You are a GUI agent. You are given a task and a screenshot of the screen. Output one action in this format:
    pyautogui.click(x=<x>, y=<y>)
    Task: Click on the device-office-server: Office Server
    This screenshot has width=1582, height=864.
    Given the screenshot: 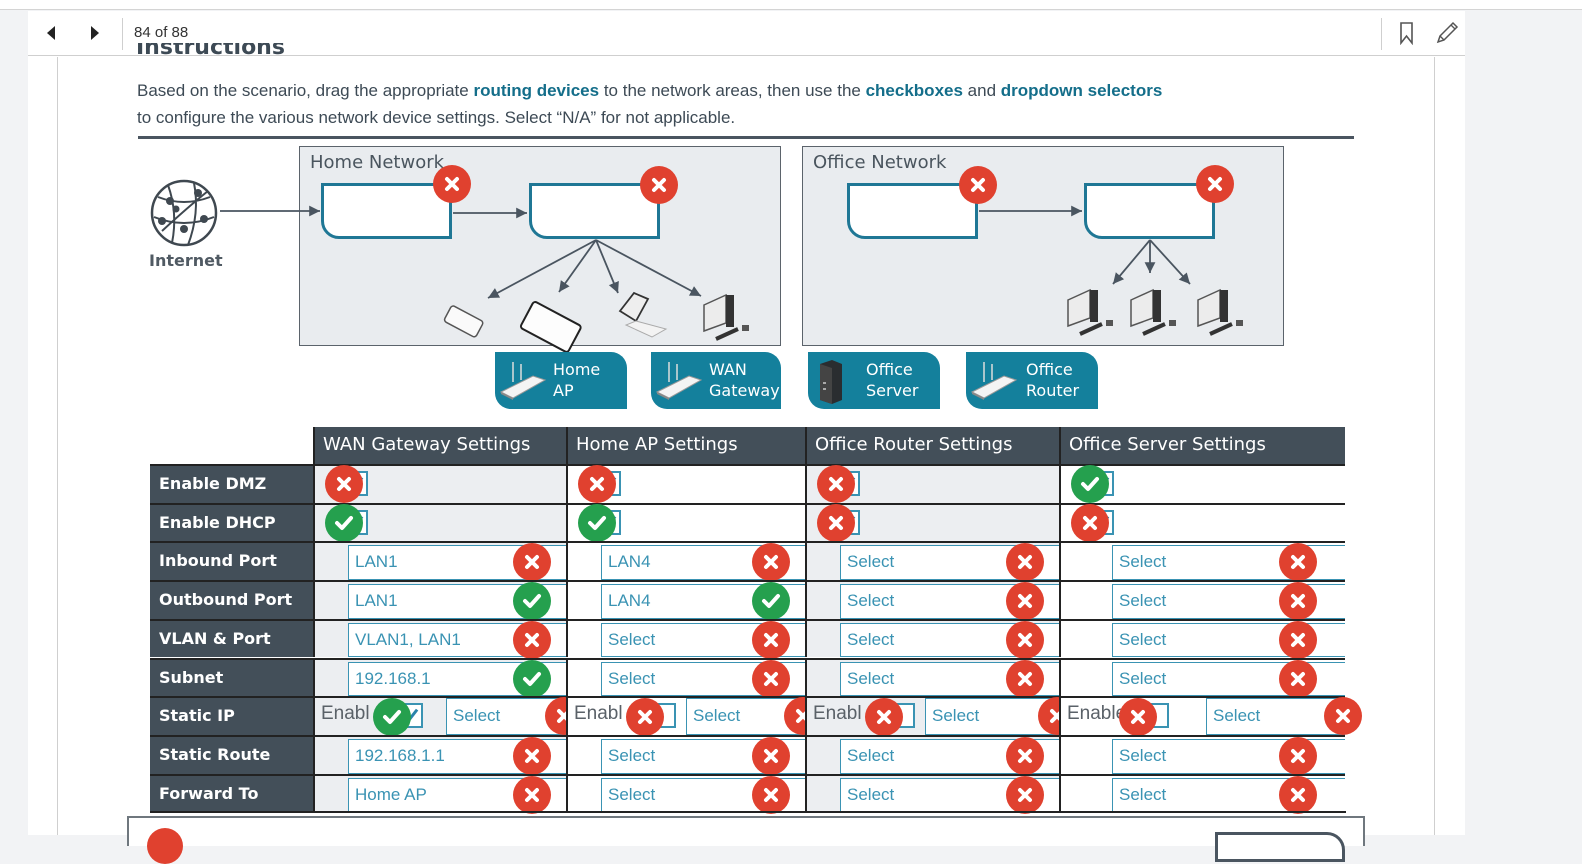 What is the action you would take?
    pyautogui.click(x=874, y=380)
    